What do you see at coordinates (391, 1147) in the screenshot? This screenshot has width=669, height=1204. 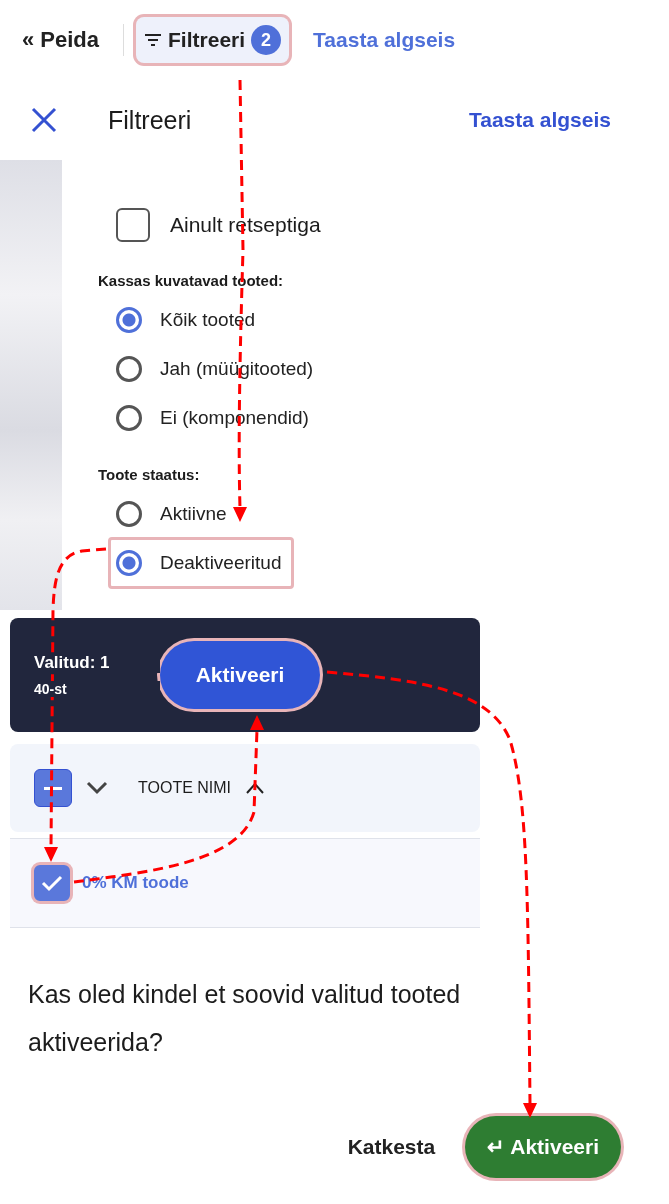 I see `cancel-button: Katkesta` at bounding box center [391, 1147].